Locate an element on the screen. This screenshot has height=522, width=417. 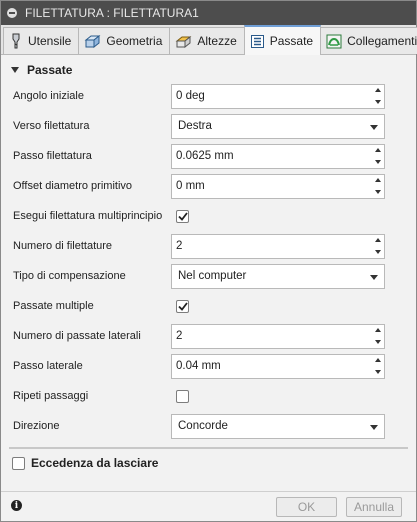
tab-passate: Passate is located at coordinates (282, 40).